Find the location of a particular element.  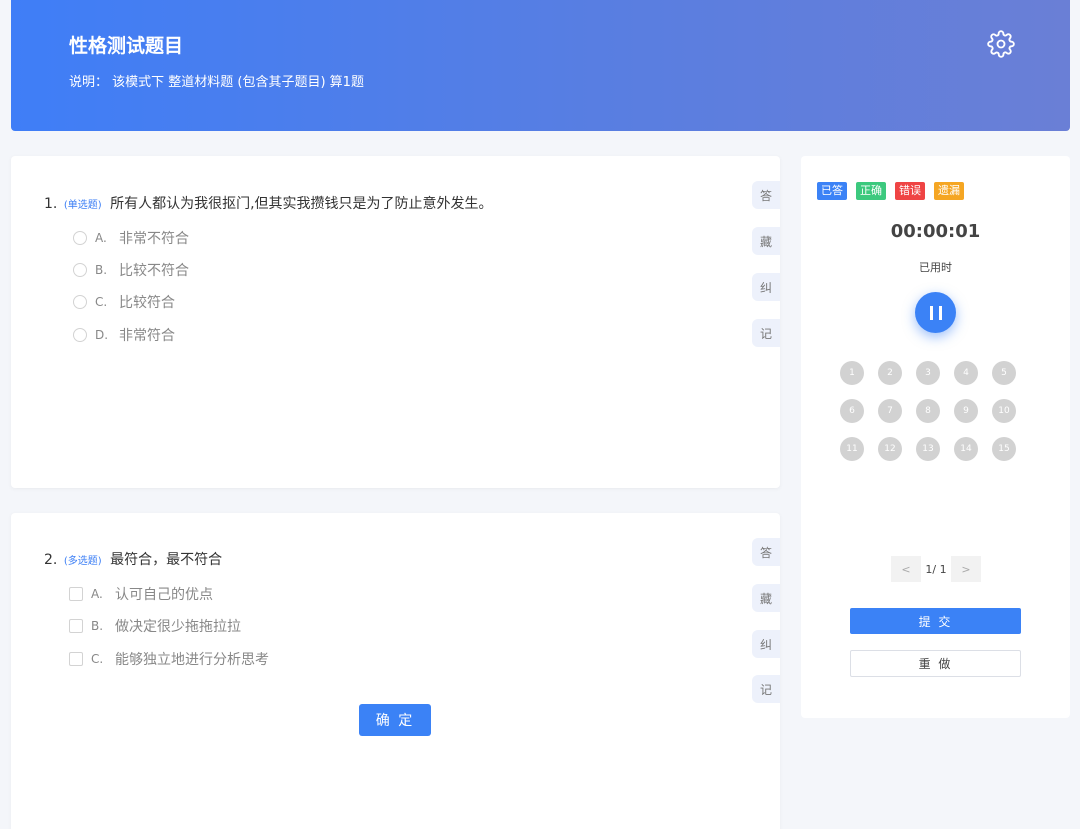

question-number-dot: 4 is located at coordinates (966, 373).